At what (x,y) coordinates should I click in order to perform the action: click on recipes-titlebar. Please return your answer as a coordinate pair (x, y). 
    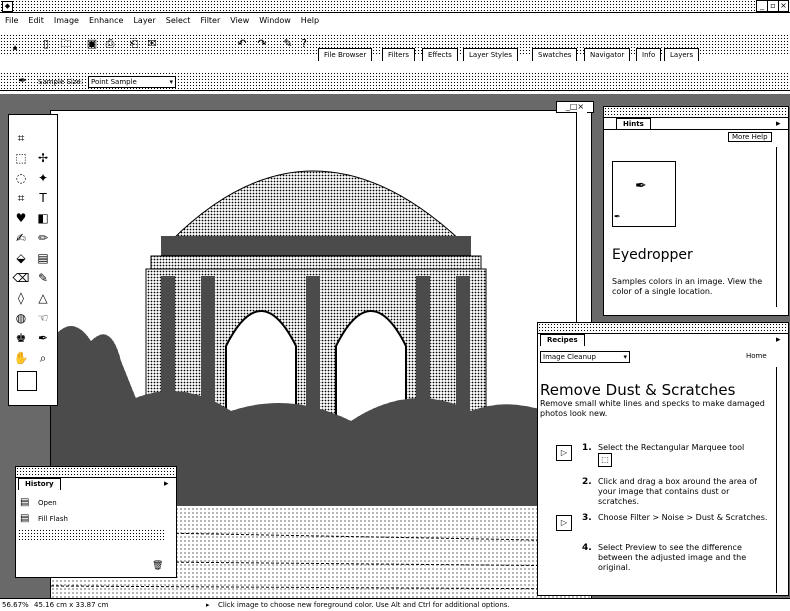
    Looking at the image, I should click on (663, 328).